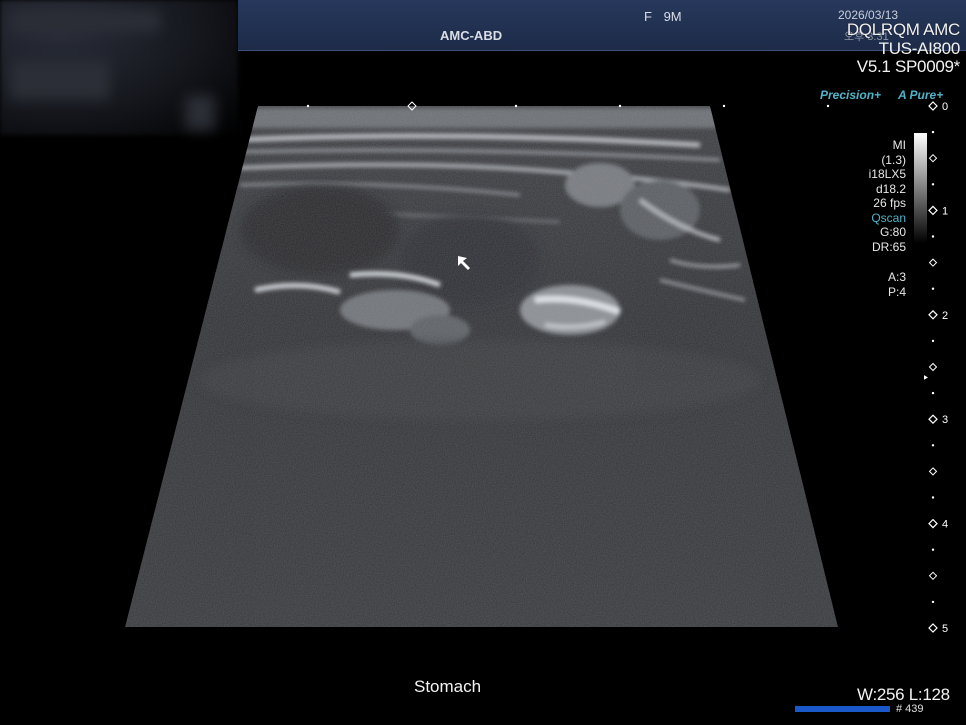 The image size is (966, 725). Describe the element at coordinates (896, 277) in the screenshot. I see `a-value: A:3` at that location.